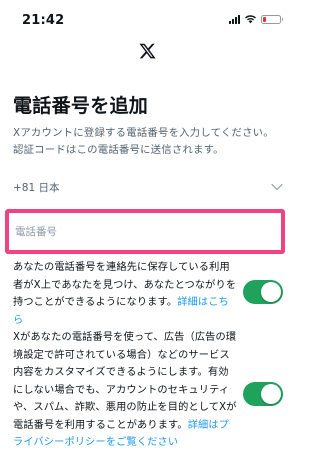 Image resolution: width=320 pixels, height=465 pixels. I want to click on signal-icon, so click(234, 19).